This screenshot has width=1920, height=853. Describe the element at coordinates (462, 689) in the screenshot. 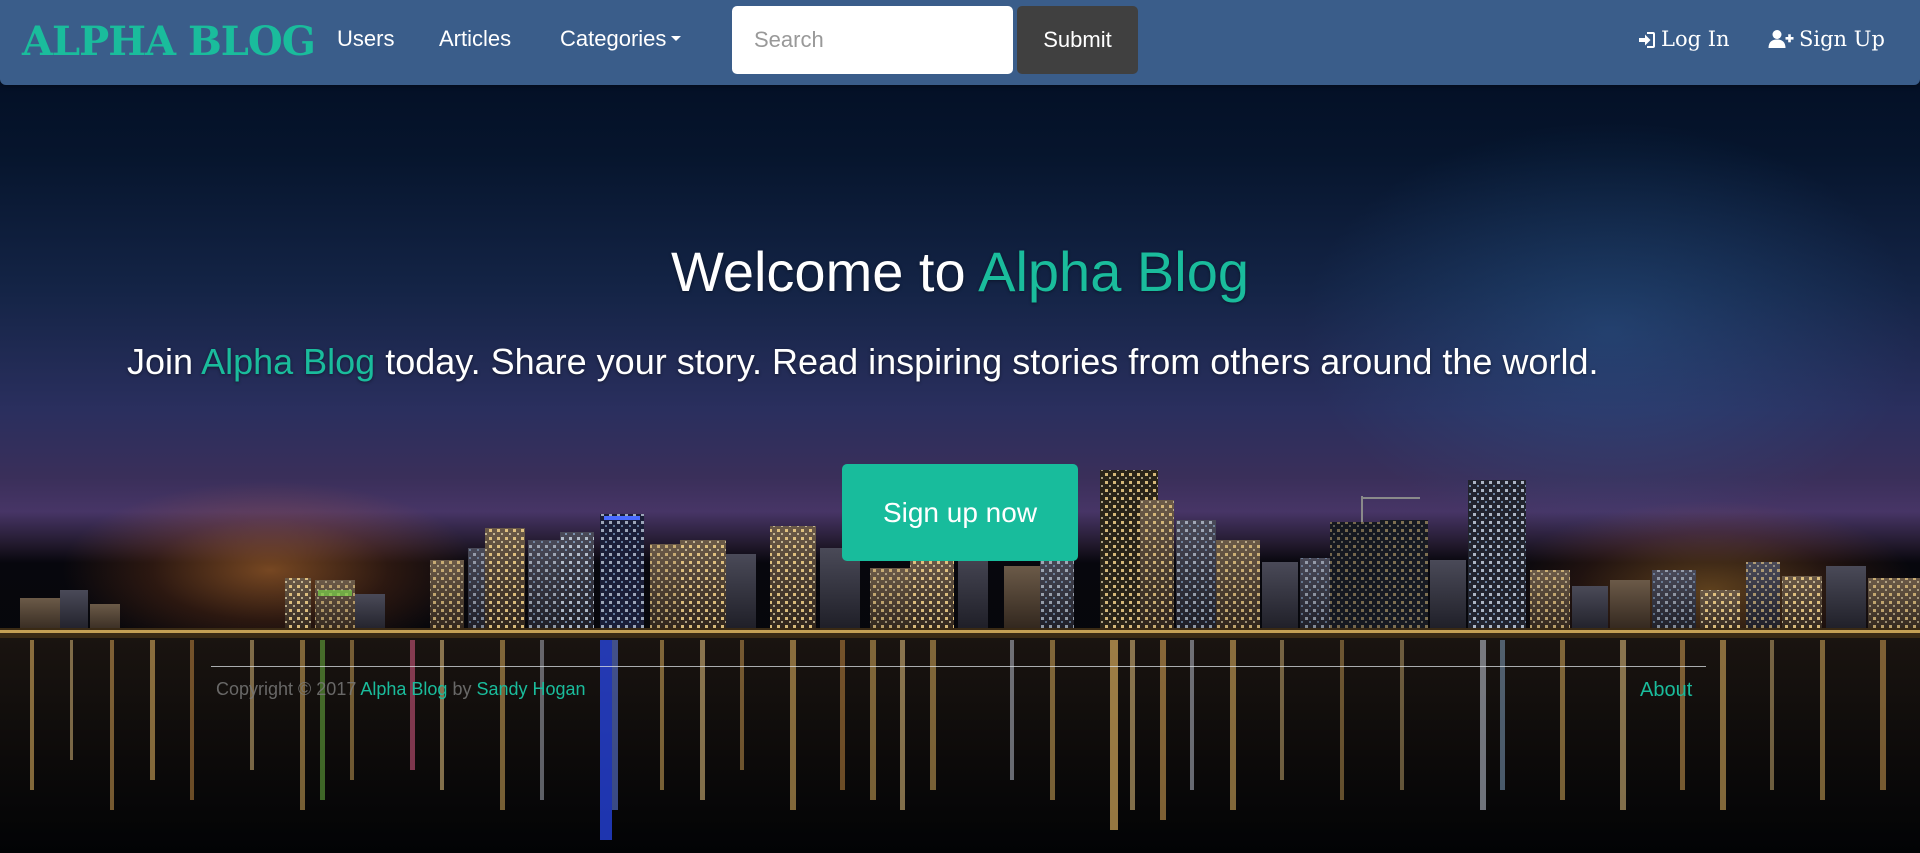

I see `footer-by-text: by` at that location.